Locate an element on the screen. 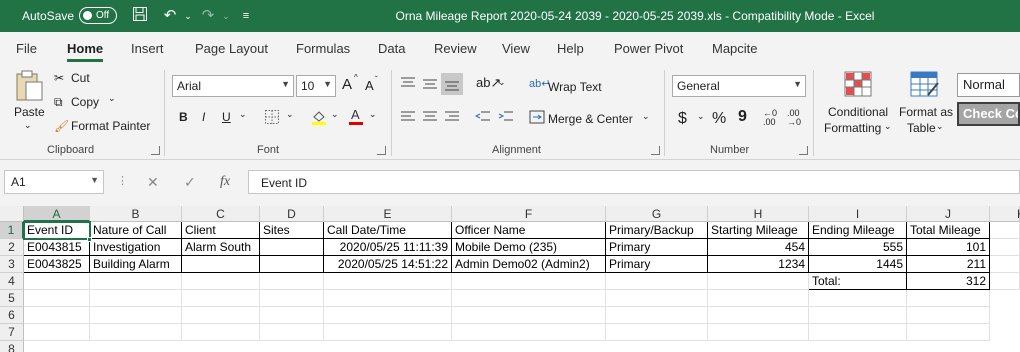 This screenshot has height=352, width=1020. column-header-e: E is located at coordinates (388, 214).